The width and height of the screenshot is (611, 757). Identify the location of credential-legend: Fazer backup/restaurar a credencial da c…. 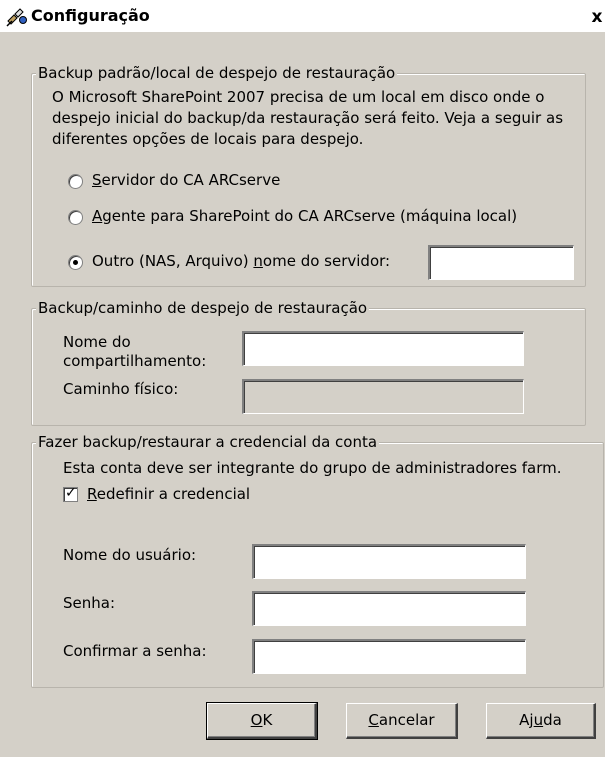
(208, 442).